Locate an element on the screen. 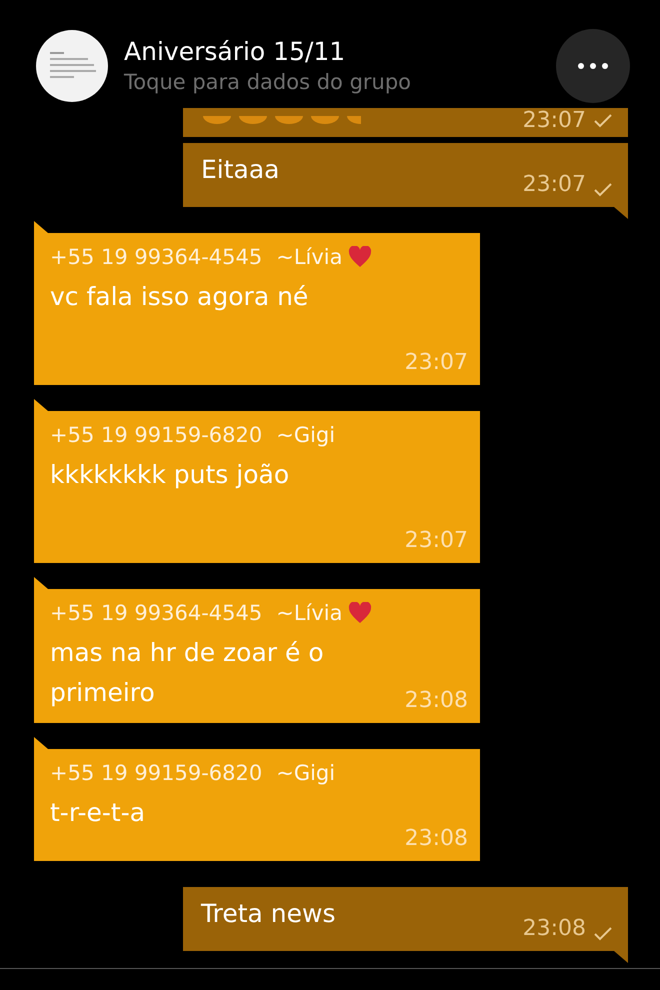 Image resolution: width=660 pixels, height=990 pixels. group-subtitle: Toque para dados do grupo is located at coordinates (340, 82).